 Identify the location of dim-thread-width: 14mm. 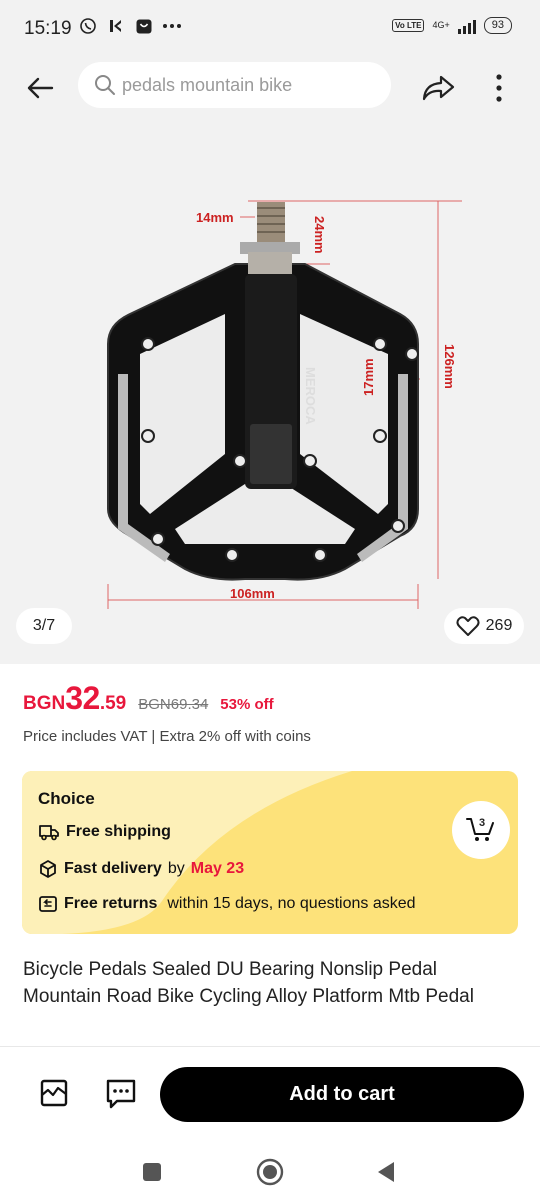
(215, 217).